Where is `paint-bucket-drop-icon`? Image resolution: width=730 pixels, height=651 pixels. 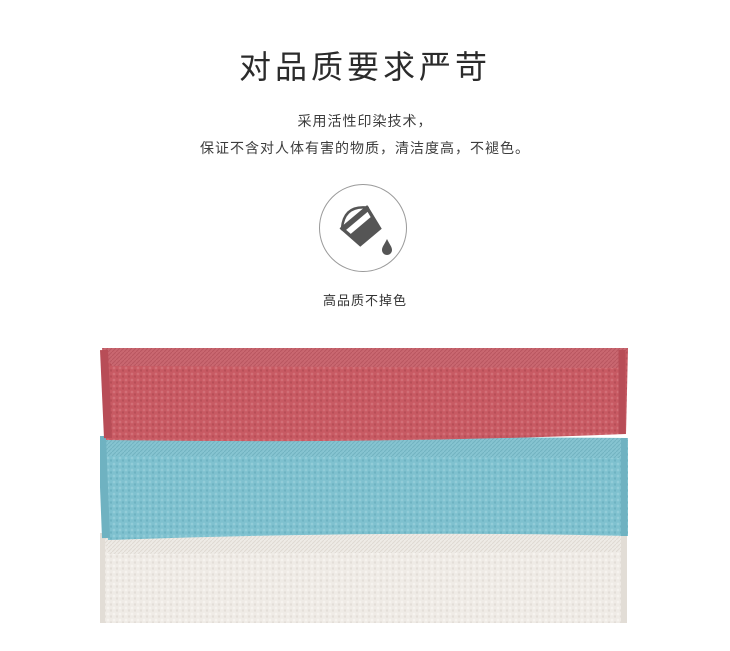 paint-bucket-drop-icon is located at coordinates (365, 230).